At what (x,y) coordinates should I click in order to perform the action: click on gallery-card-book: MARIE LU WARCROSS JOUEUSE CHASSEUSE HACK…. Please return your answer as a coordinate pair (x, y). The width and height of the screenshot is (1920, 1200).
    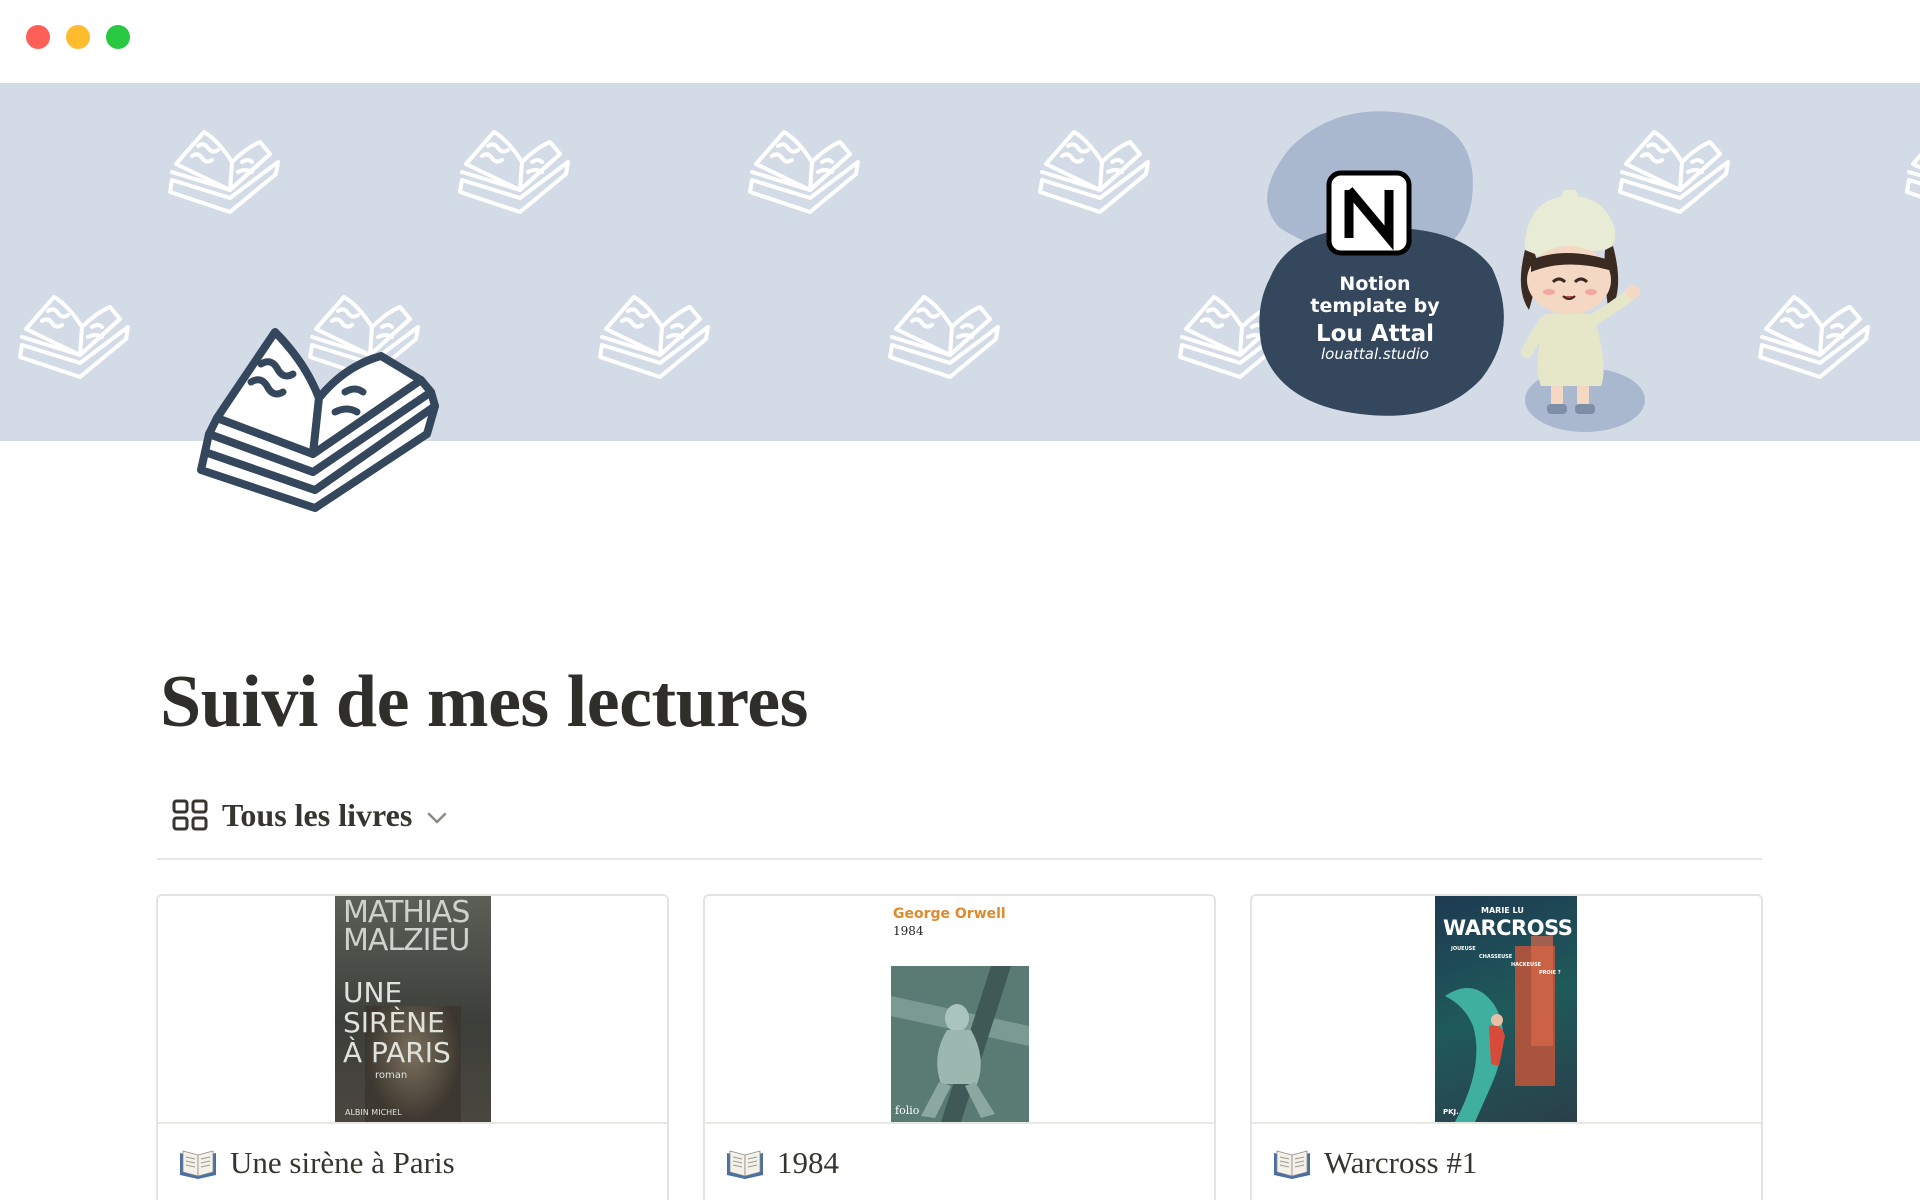
    Looking at the image, I should click on (1506, 1047).